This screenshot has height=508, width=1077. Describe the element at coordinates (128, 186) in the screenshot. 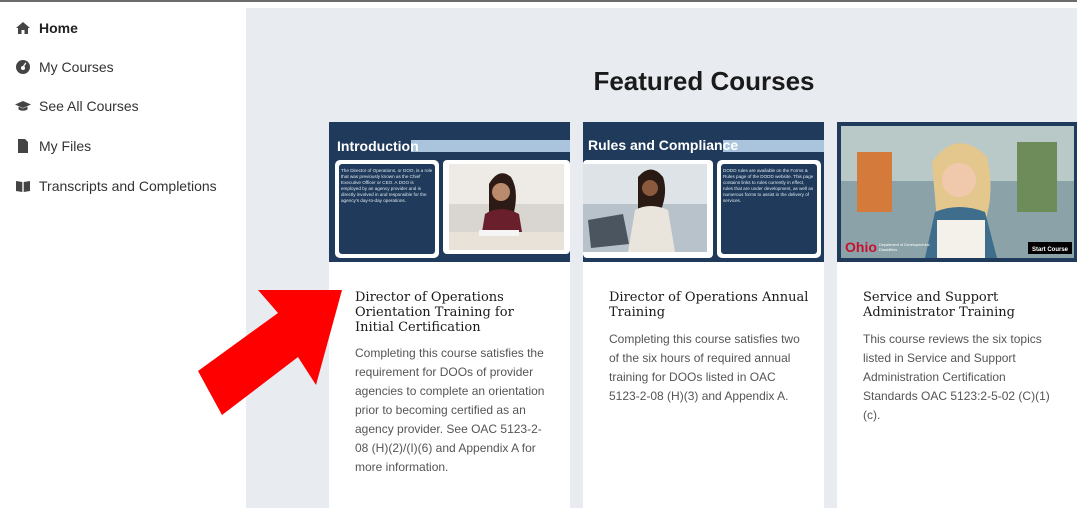

I see `sidebar-item-label: Transcripts and Completions` at that location.